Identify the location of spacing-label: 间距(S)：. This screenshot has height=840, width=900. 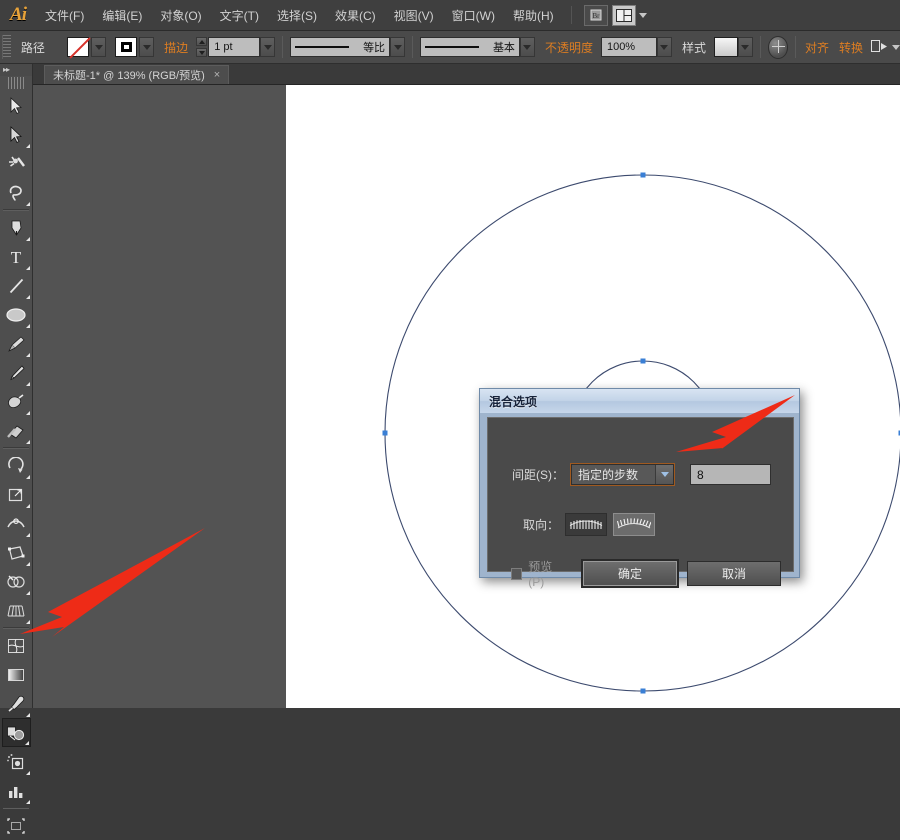
(538, 474).